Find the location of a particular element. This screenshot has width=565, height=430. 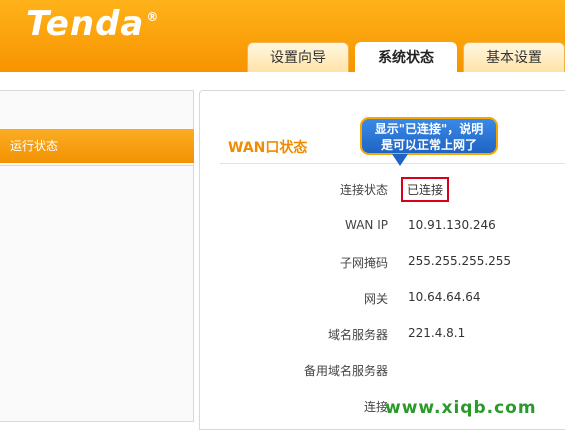

label-gateway: 网关 is located at coordinates (375, 299).